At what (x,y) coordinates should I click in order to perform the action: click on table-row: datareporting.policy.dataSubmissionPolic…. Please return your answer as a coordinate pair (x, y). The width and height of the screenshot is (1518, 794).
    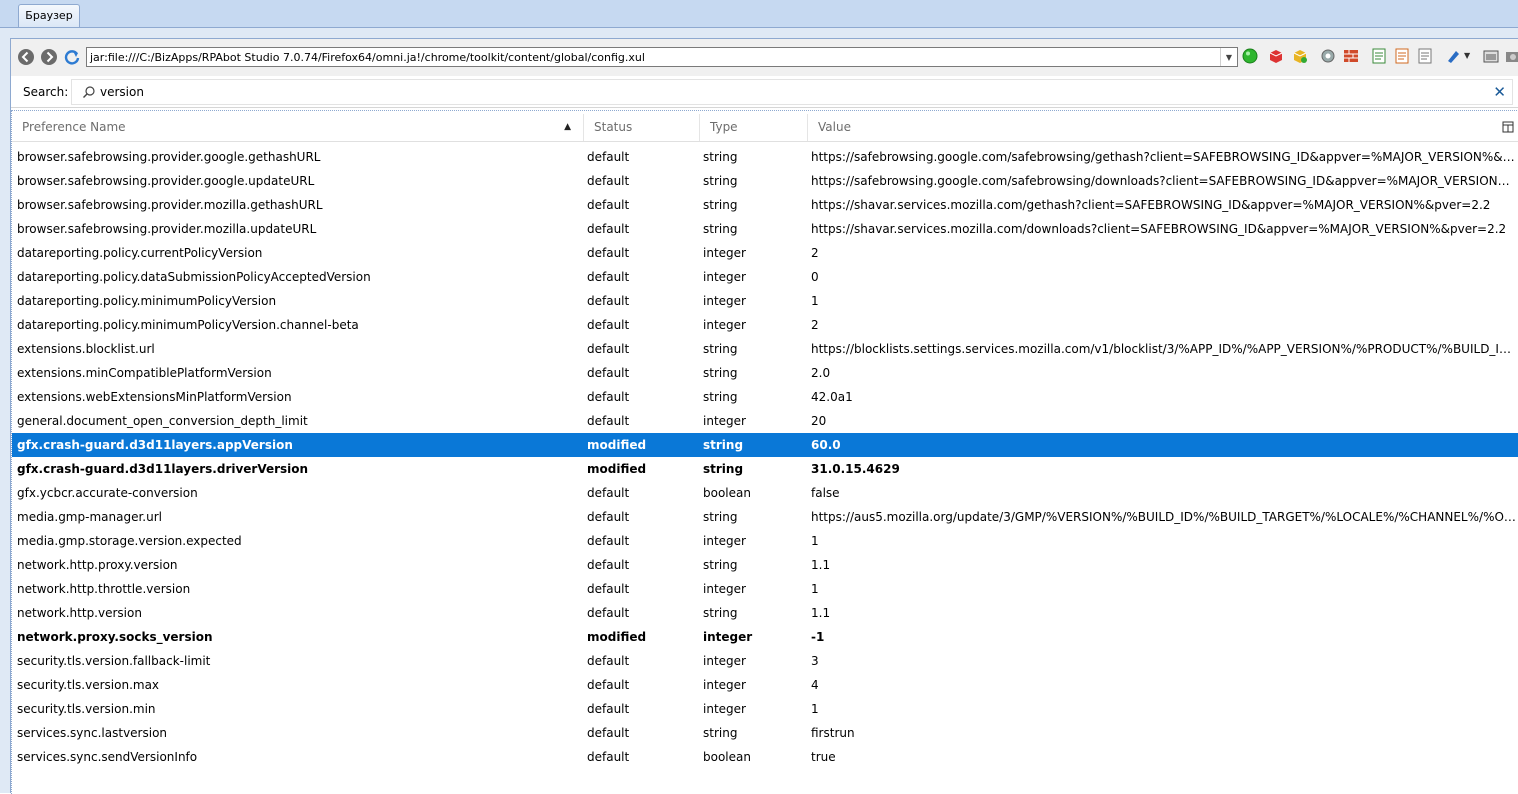
    Looking at the image, I should click on (765, 277).